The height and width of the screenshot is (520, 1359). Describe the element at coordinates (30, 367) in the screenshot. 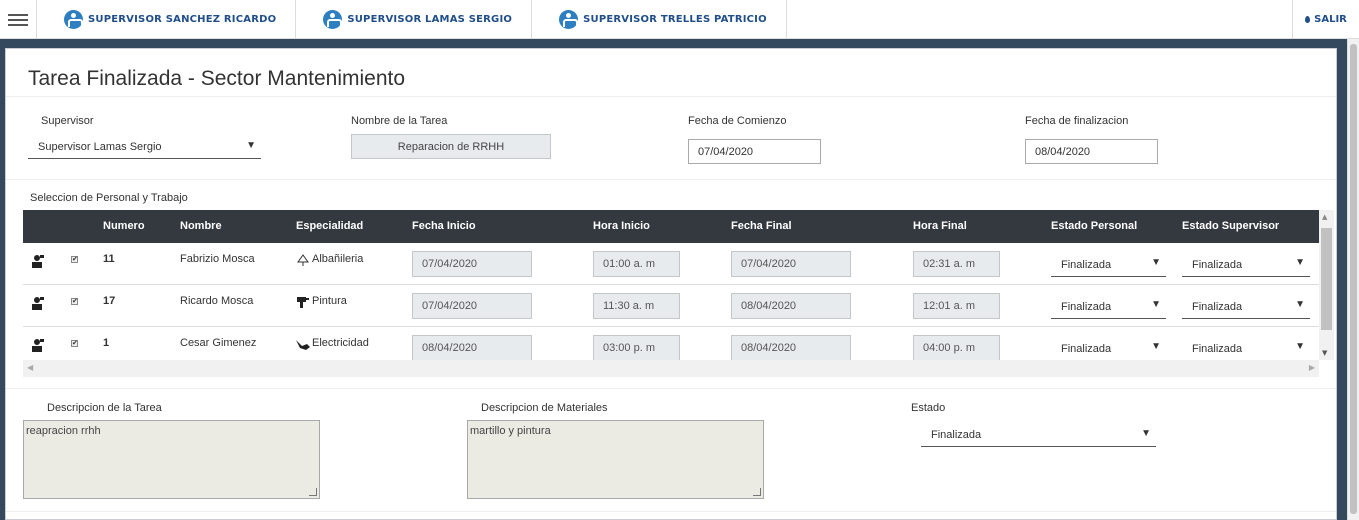

I see `scroll-left-icon: ◀` at that location.